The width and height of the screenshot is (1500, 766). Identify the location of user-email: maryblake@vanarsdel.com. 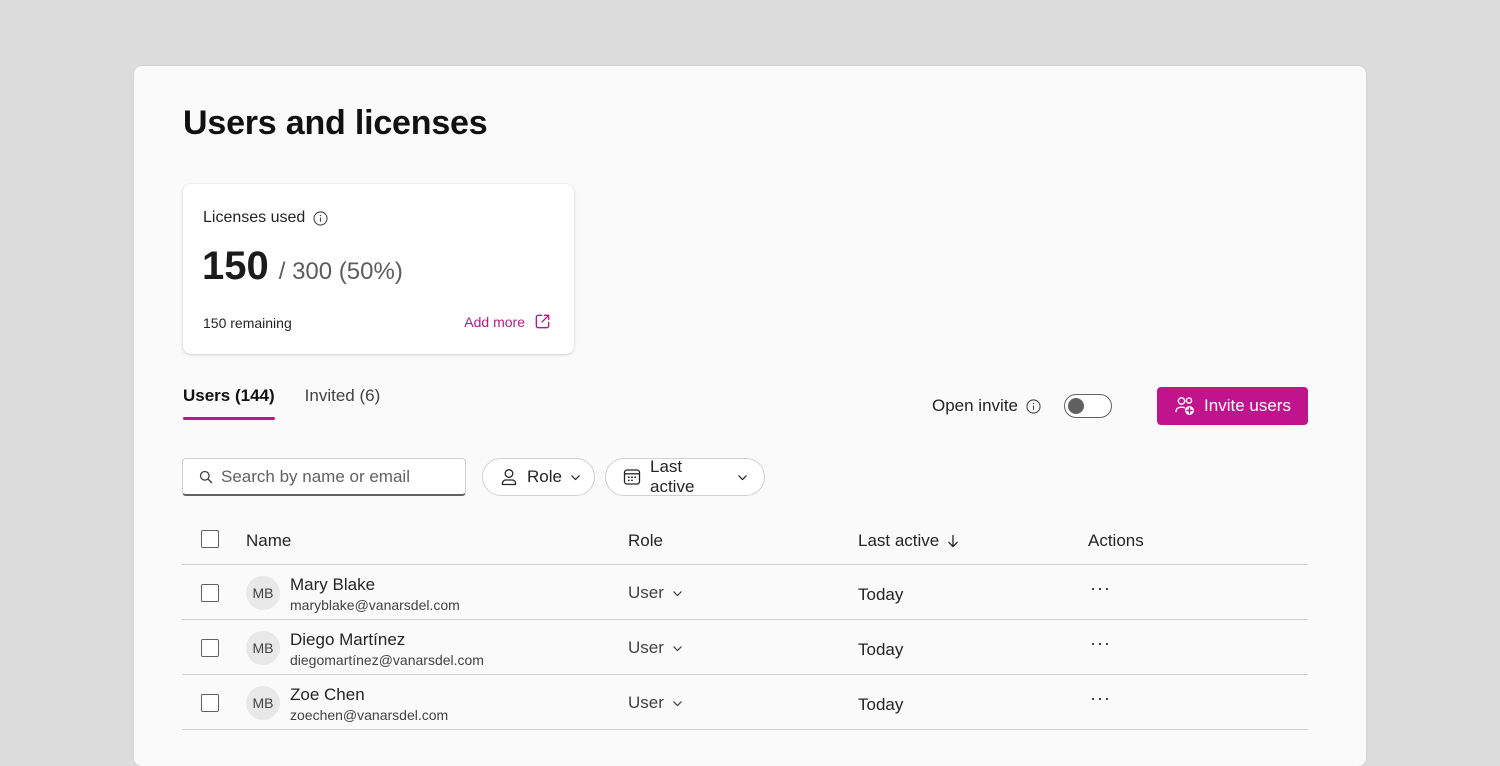
(375, 605).